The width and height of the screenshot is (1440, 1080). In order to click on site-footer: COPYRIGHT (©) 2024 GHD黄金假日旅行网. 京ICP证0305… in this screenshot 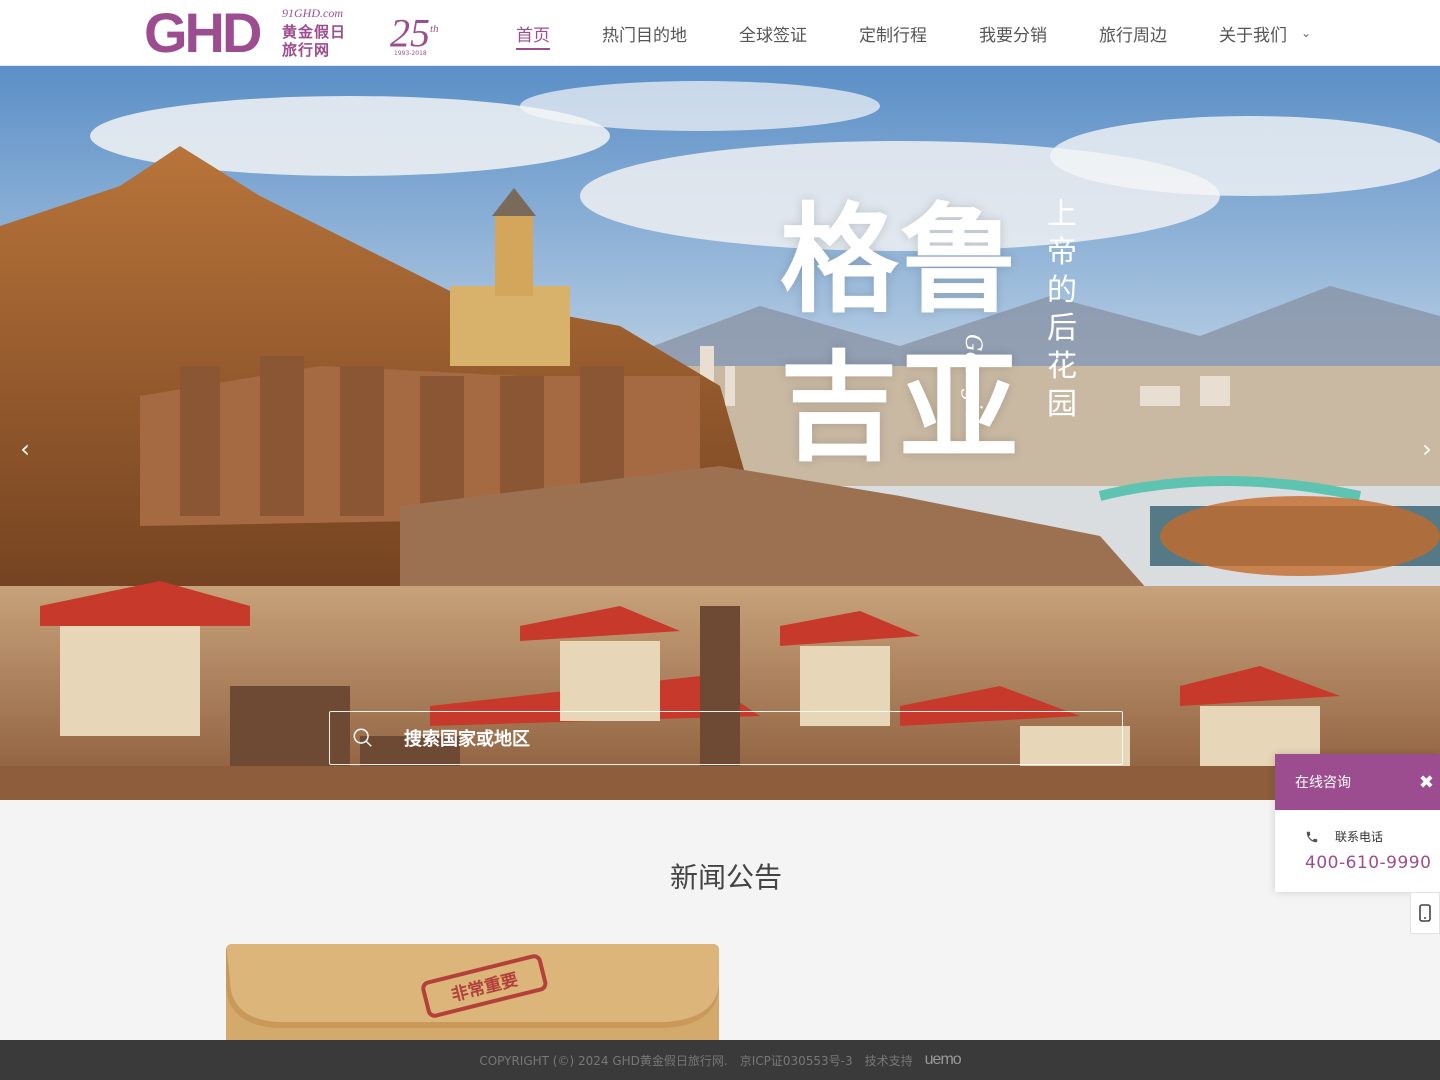, I will do `click(720, 1060)`.